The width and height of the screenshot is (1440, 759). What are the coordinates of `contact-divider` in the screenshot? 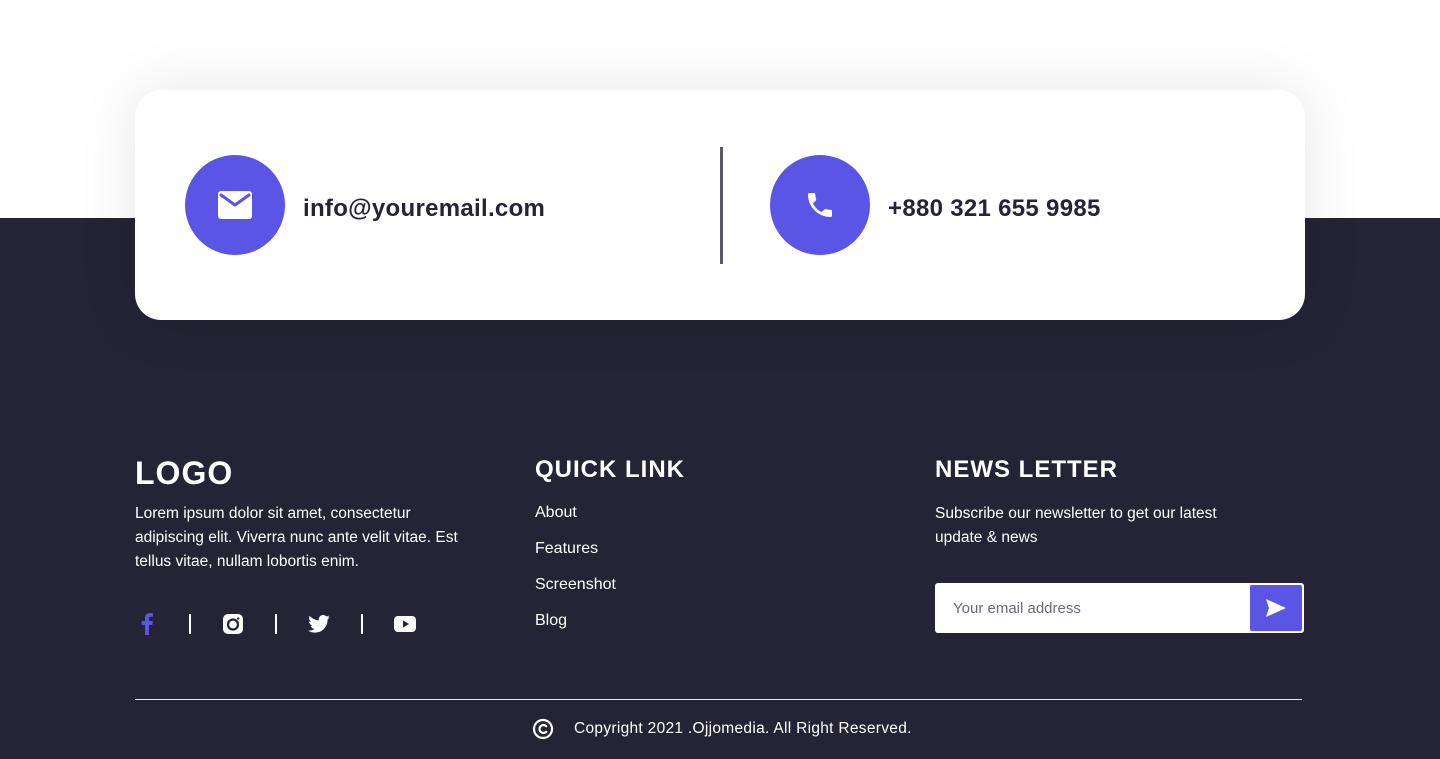 It's located at (721, 205).